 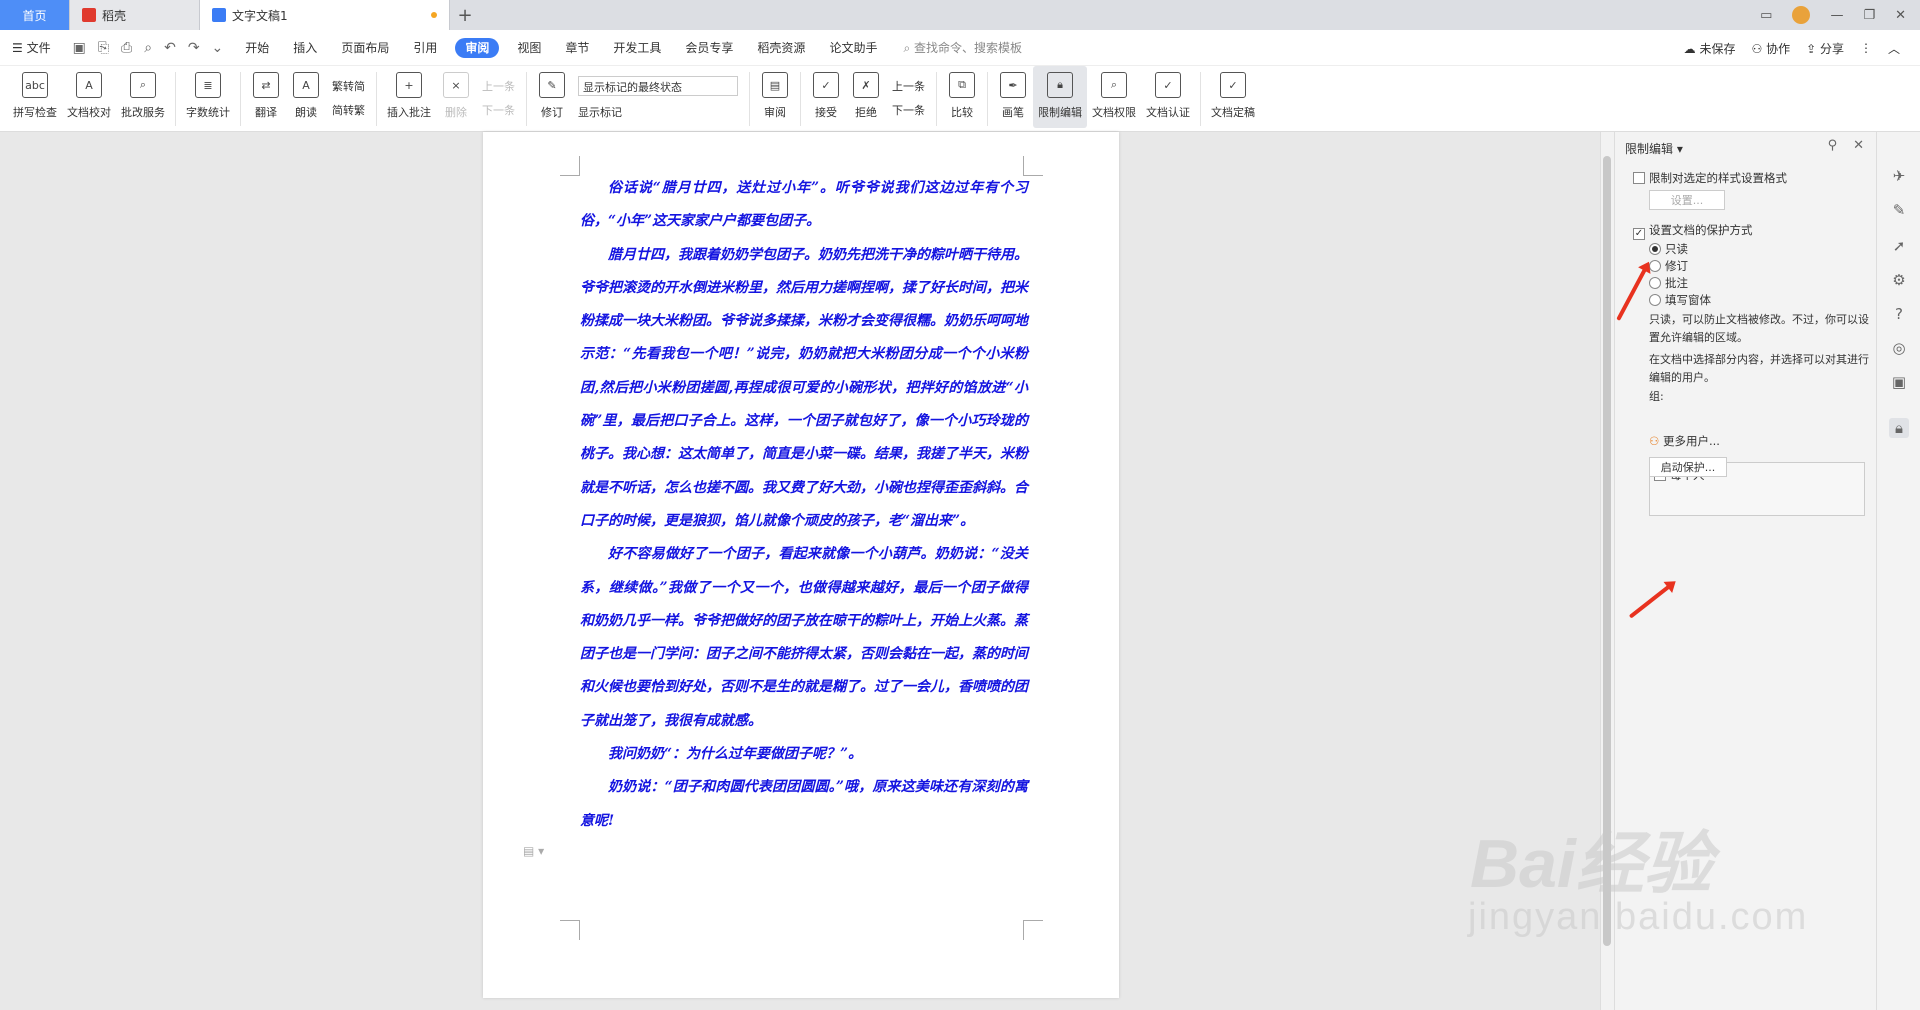 What do you see at coordinates (1899, 210) in the screenshot?
I see `pen-icon: ✎` at bounding box center [1899, 210].